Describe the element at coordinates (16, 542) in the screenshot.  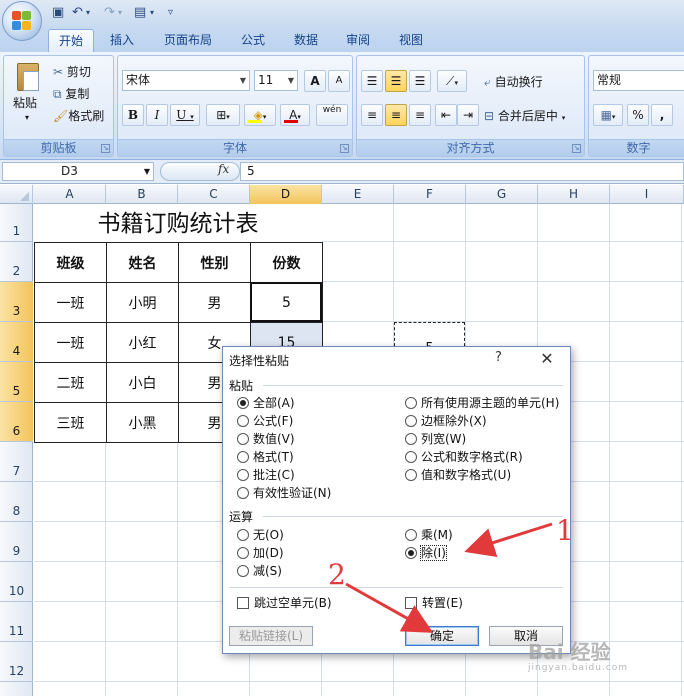
I see `row-header-9: 9` at that location.